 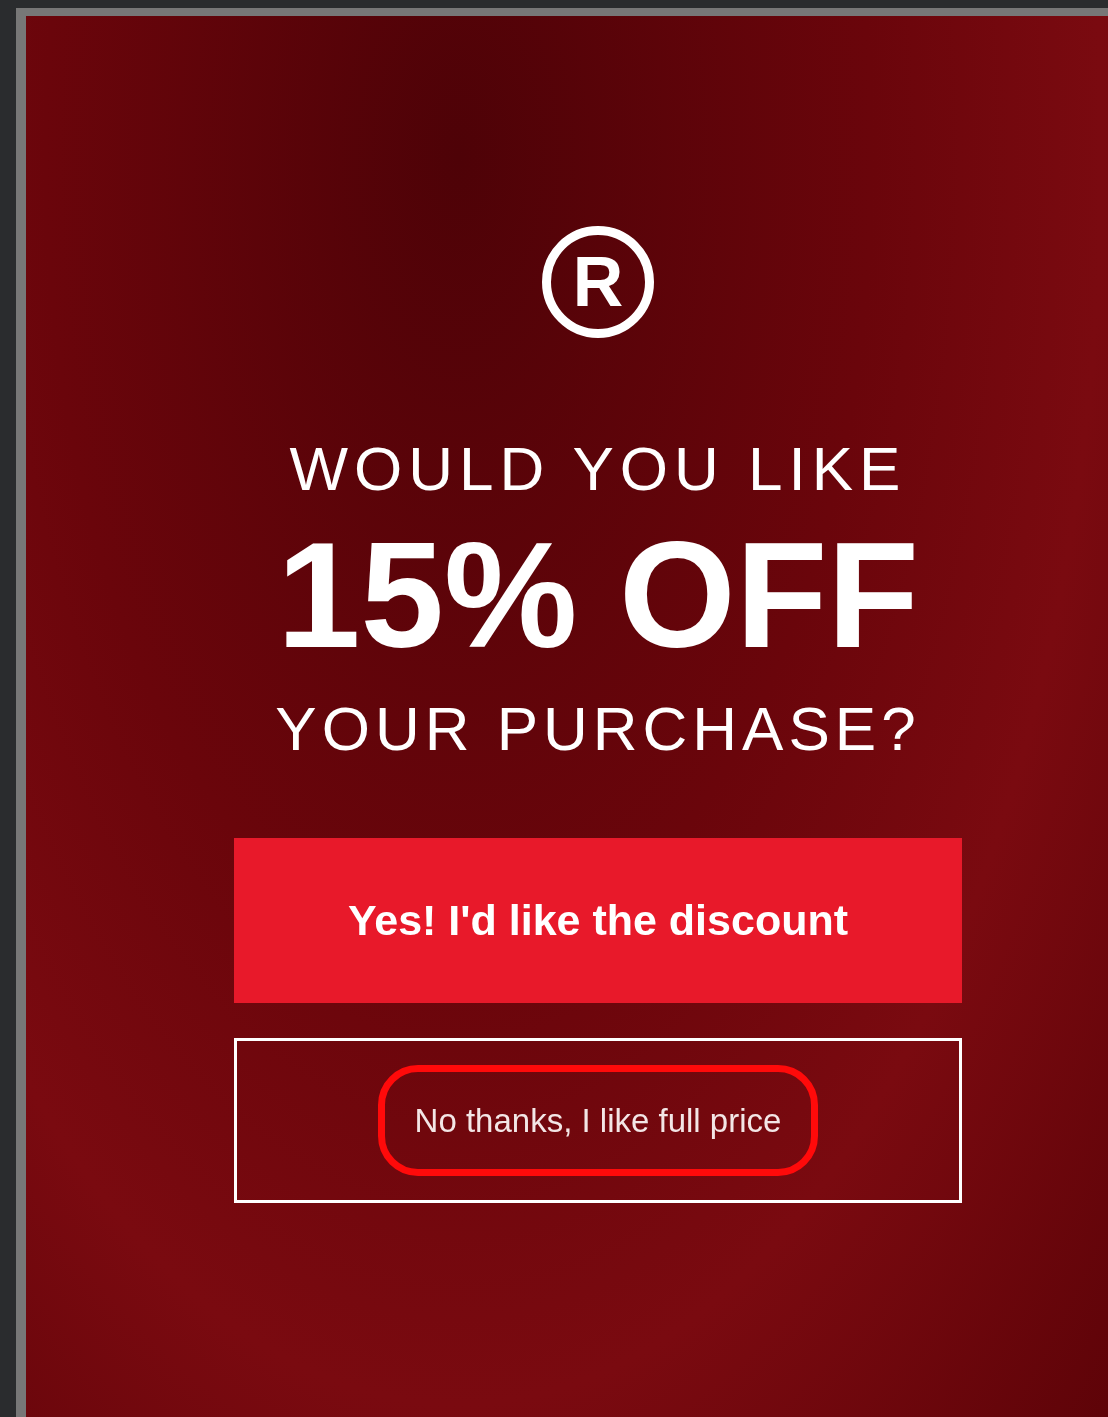 I want to click on headline-top: WOULD YOU LIKE, so click(x=598, y=469).